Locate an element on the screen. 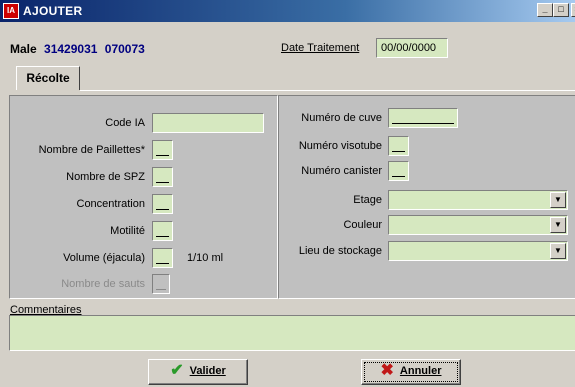 The height and width of the screenshot is (387, 575). volume-input is located at coordinates (162, 258).